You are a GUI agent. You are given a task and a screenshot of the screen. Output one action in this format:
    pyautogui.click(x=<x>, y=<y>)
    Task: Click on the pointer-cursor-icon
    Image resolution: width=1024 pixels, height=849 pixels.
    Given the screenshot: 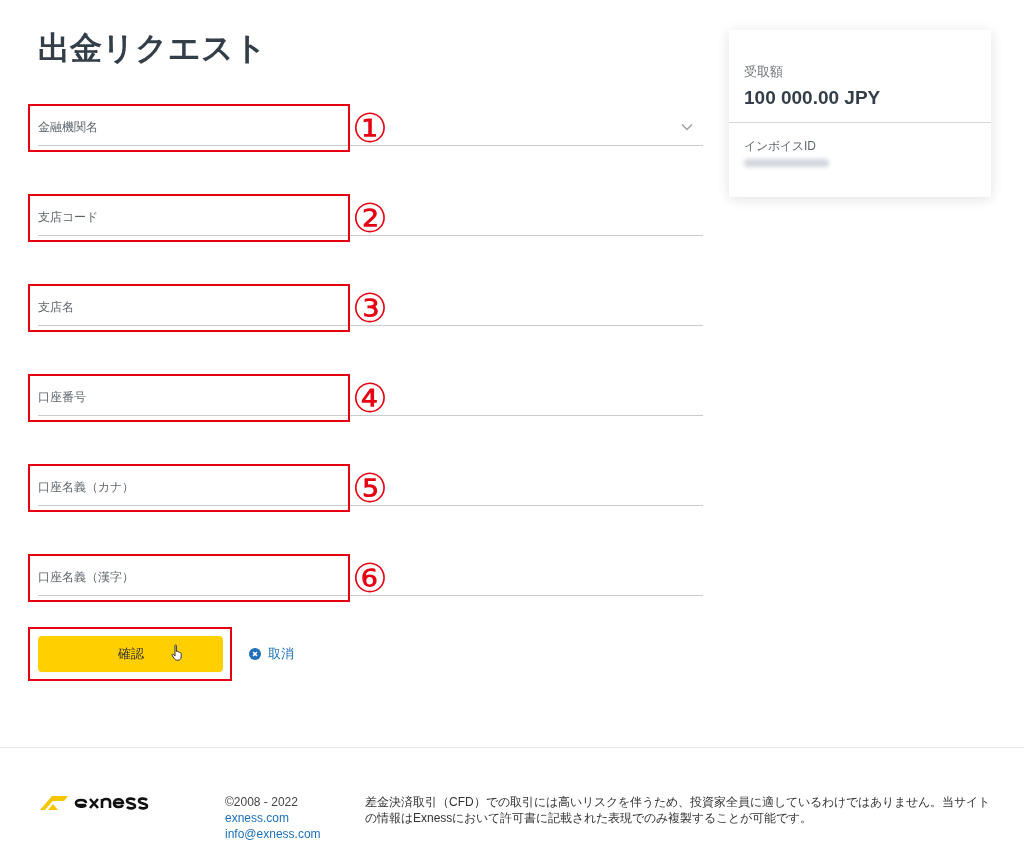 What is the action you would take?
    pyautogui.click(x=177, y=652)
    